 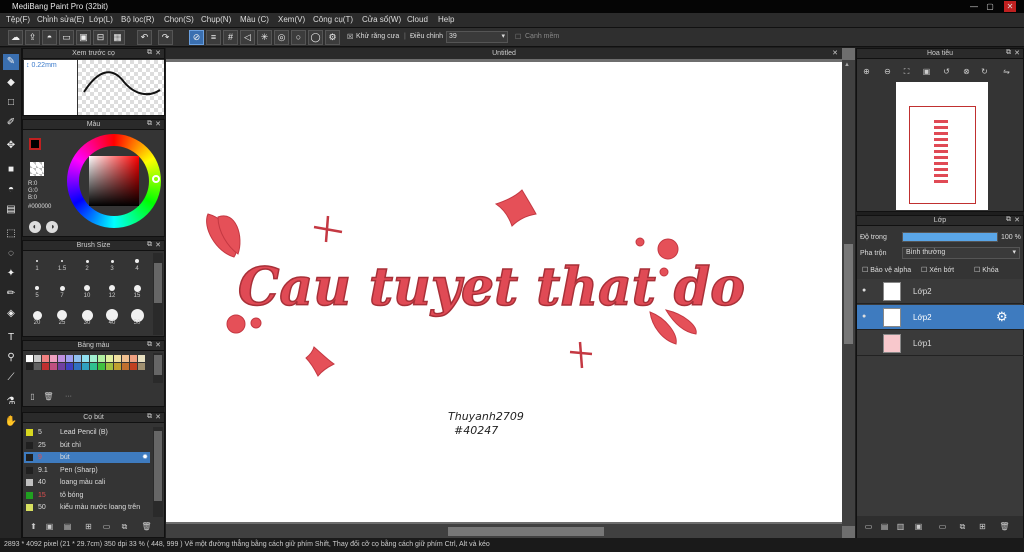 I want to click on brush-size-option: 12, so click(x=112, y=290).